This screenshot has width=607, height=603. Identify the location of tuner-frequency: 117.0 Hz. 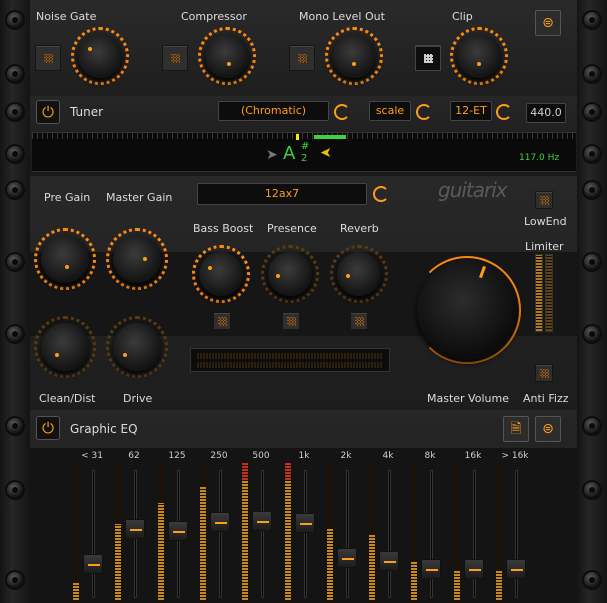
(539, 158).